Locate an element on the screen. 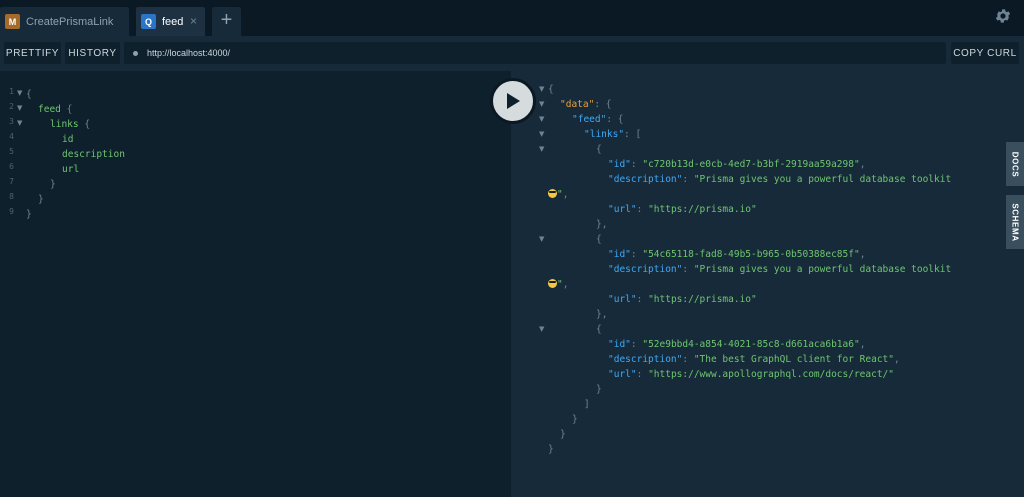  id-value: "52e9bbd4-a854-4021-85c8-d661aca6b1a6" is located at coordinates (751, 344).